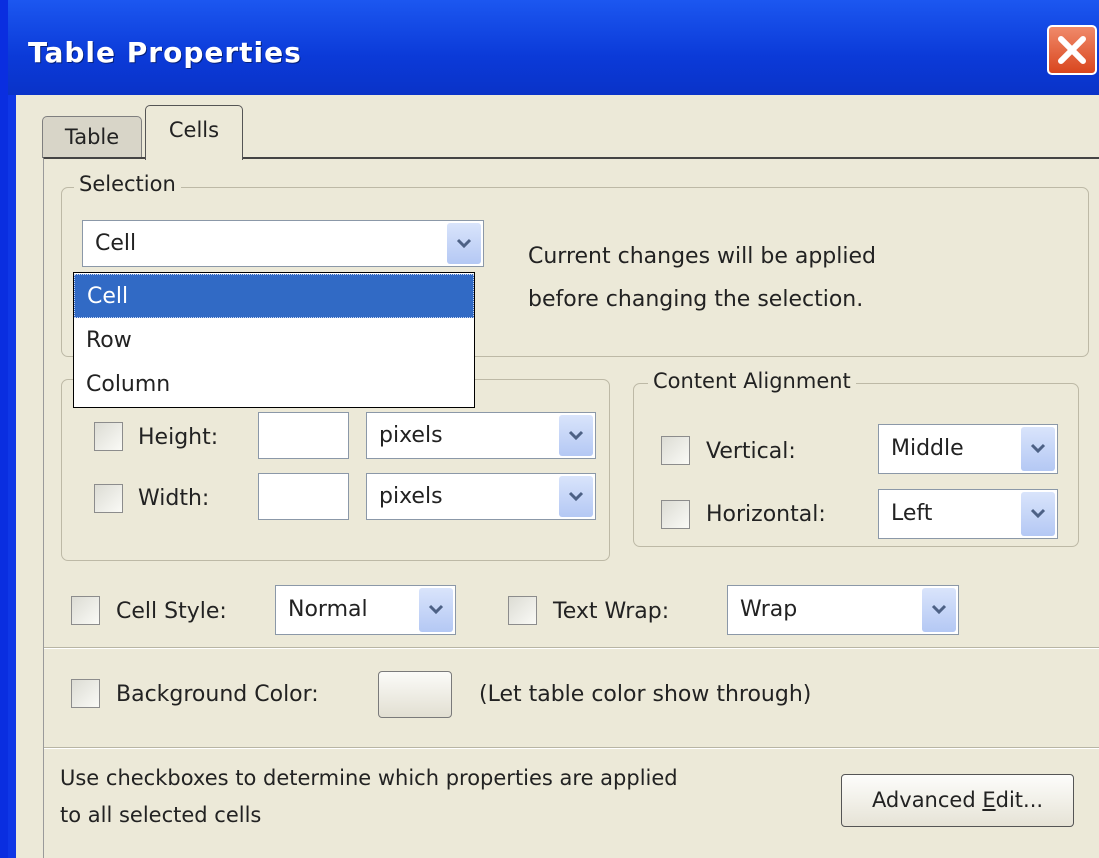 The width and height of the screenshot is (1099, 858). Describe the element at coordinates (912, 513) in the screenshot. I see `horizontal-value: Left` at that location.